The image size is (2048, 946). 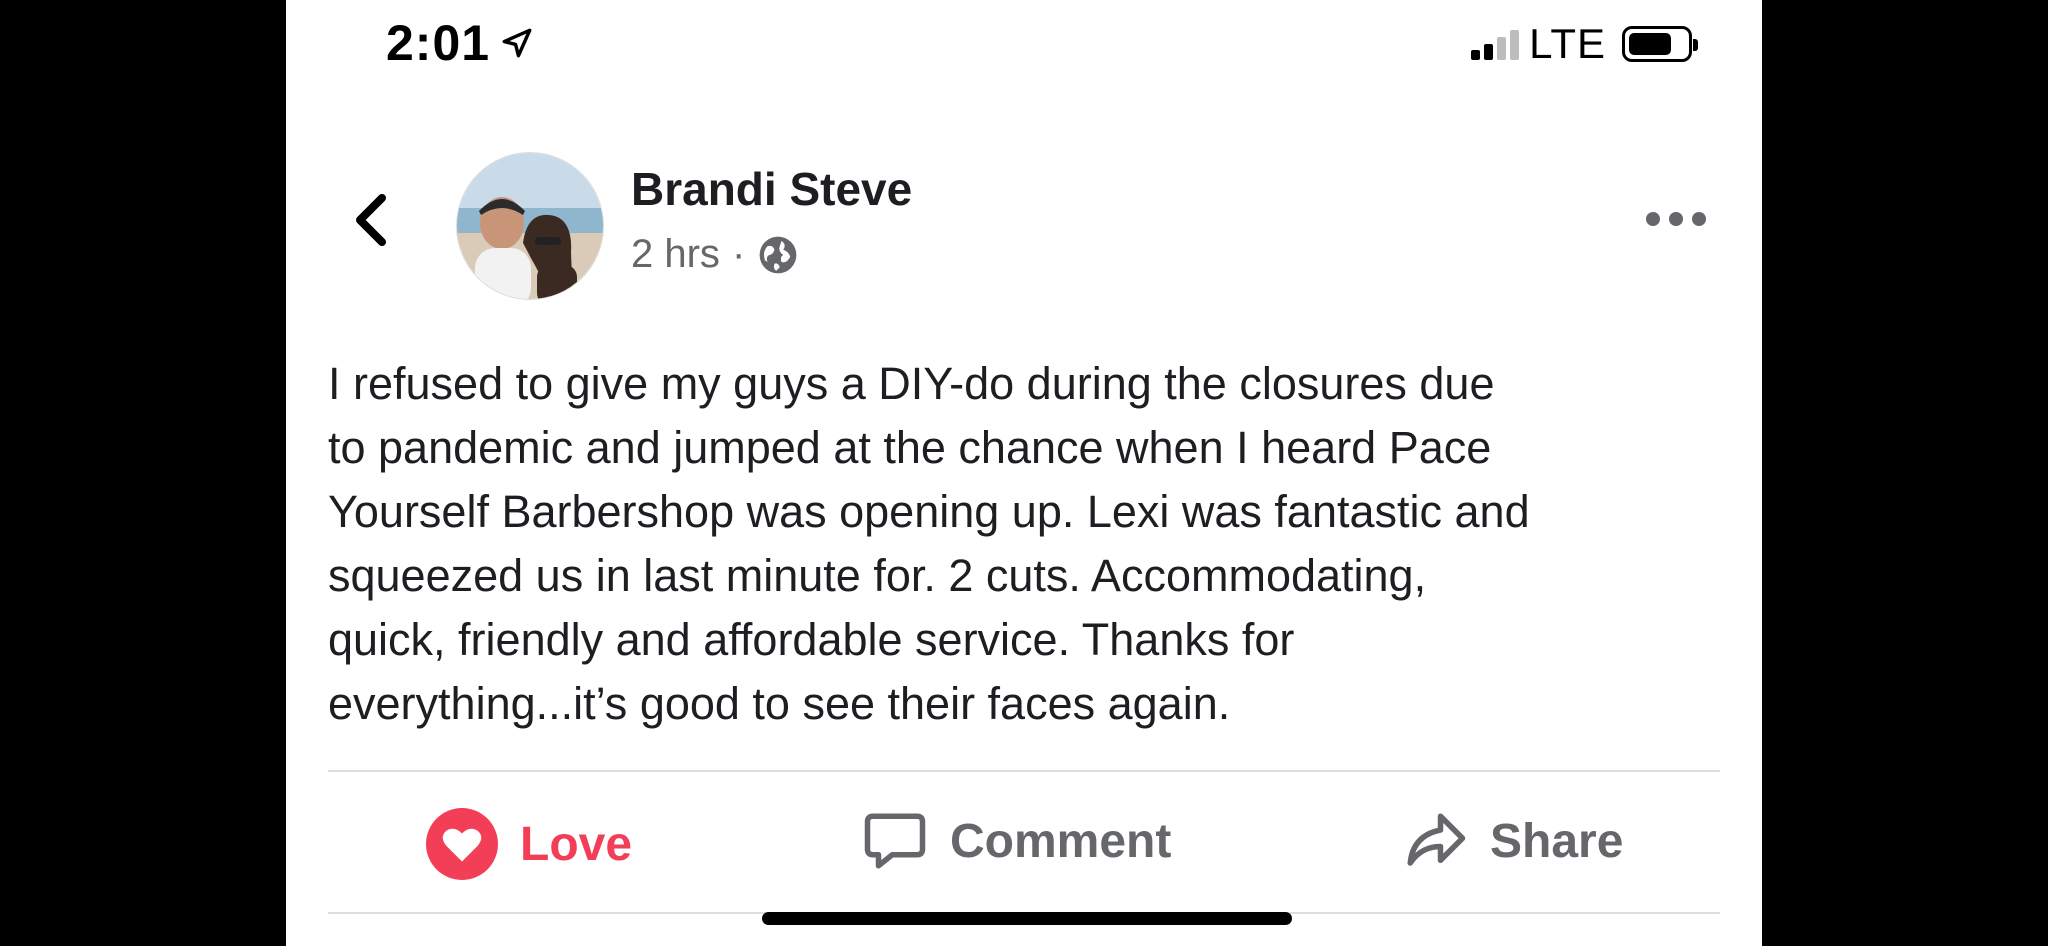 What do you see at coordinates (1660, 44) in the screenshot?
I see `battery-icon` at bounding box center [1660, 44].